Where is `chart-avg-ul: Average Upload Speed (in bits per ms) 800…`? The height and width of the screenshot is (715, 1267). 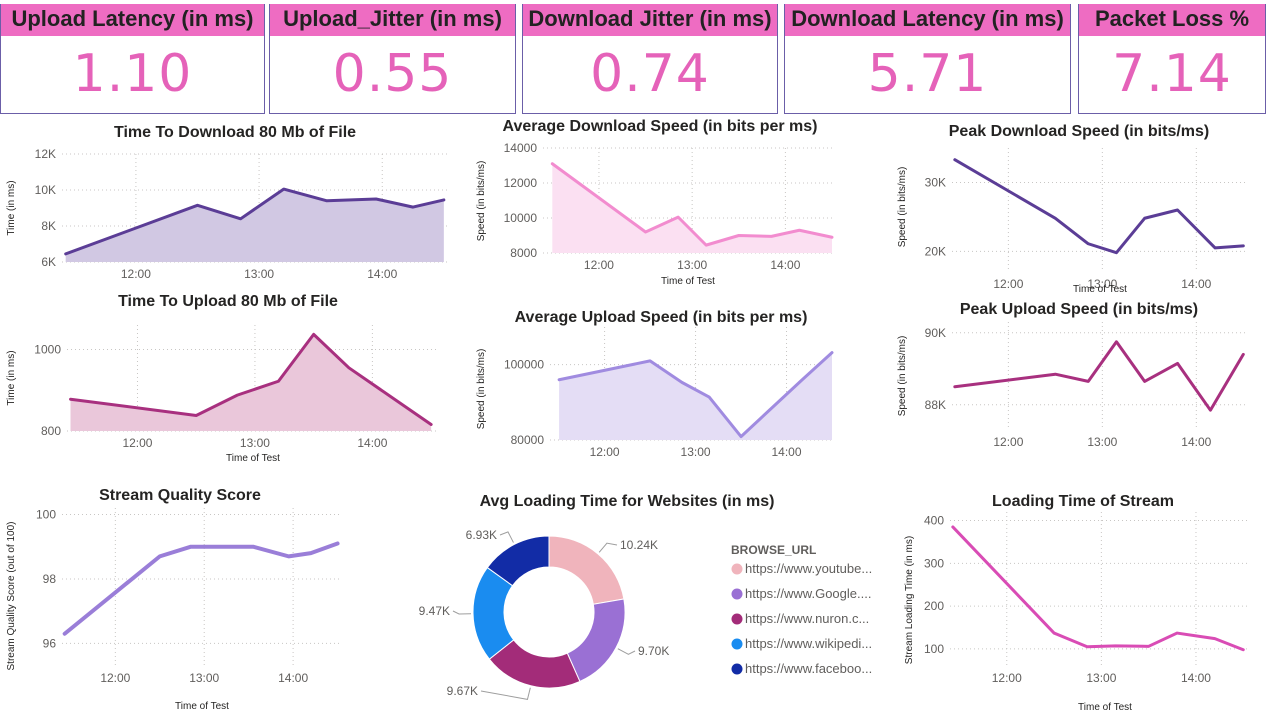 chart-avg-ul: Average Upload Speed (in bits per ms) 800… is located at coordinates (655, 384).